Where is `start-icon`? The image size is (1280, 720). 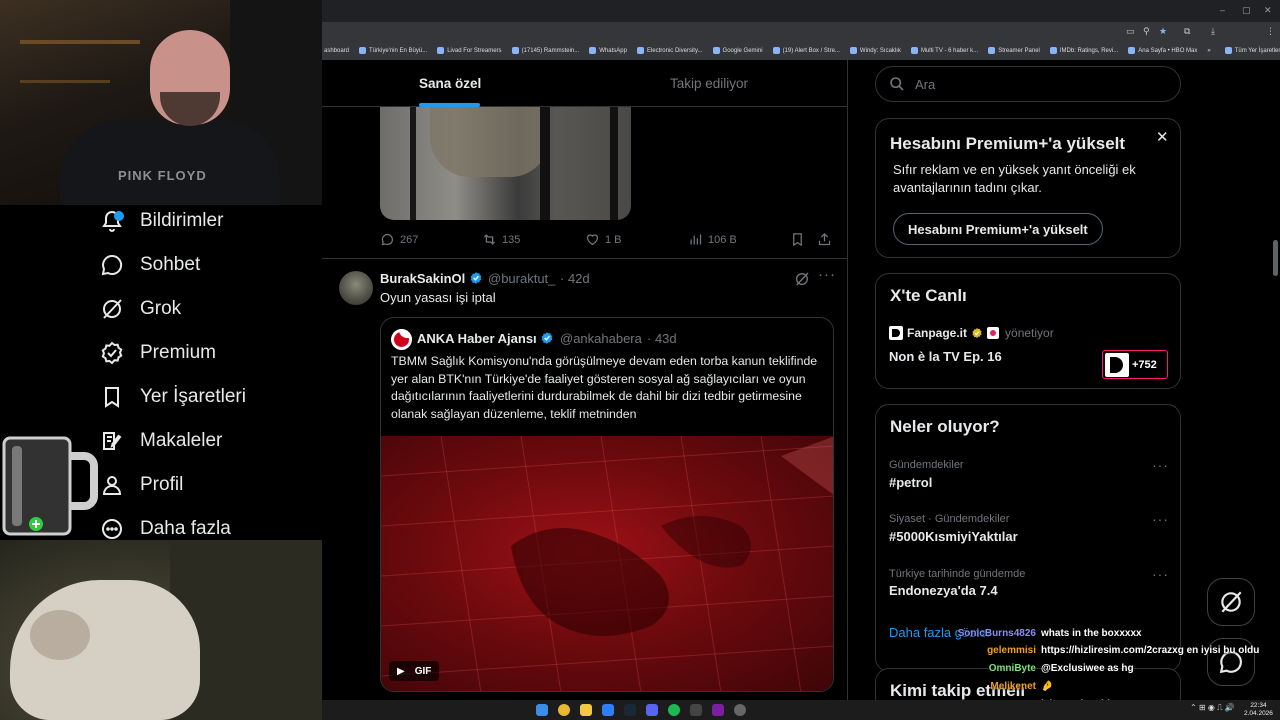
start-icon is located at coordinates (542, 710).